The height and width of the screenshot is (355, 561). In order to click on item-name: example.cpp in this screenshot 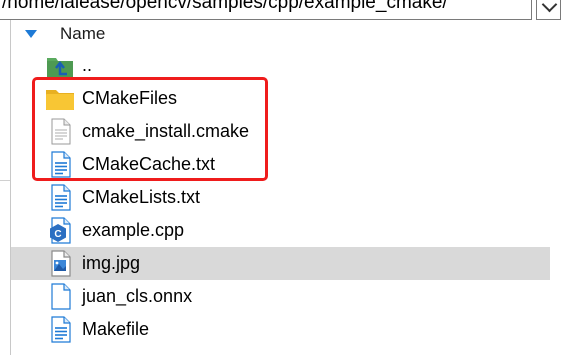, I will do `click(133, 230)`.